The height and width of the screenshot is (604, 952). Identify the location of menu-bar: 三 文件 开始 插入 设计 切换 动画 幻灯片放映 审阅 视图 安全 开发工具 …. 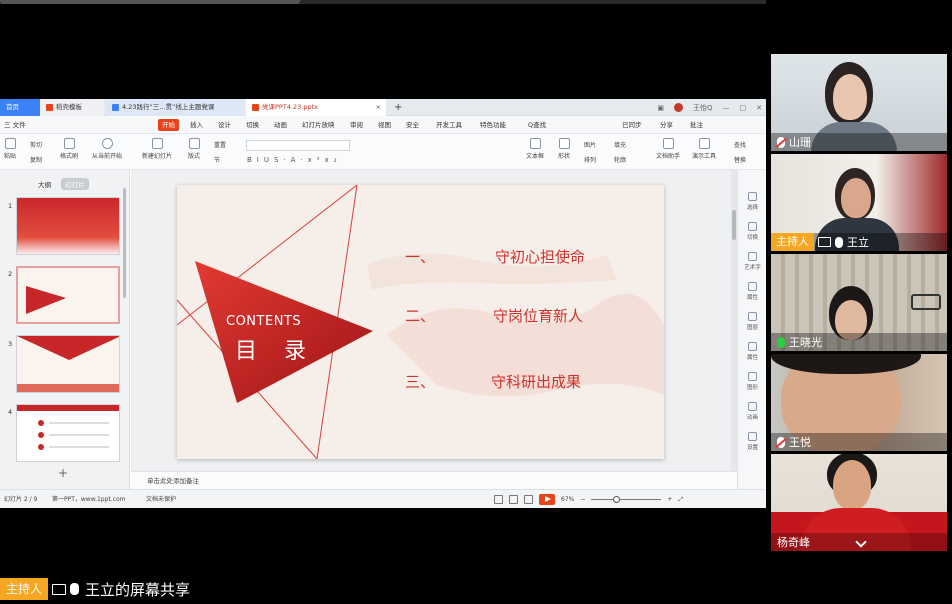
(383, 125).